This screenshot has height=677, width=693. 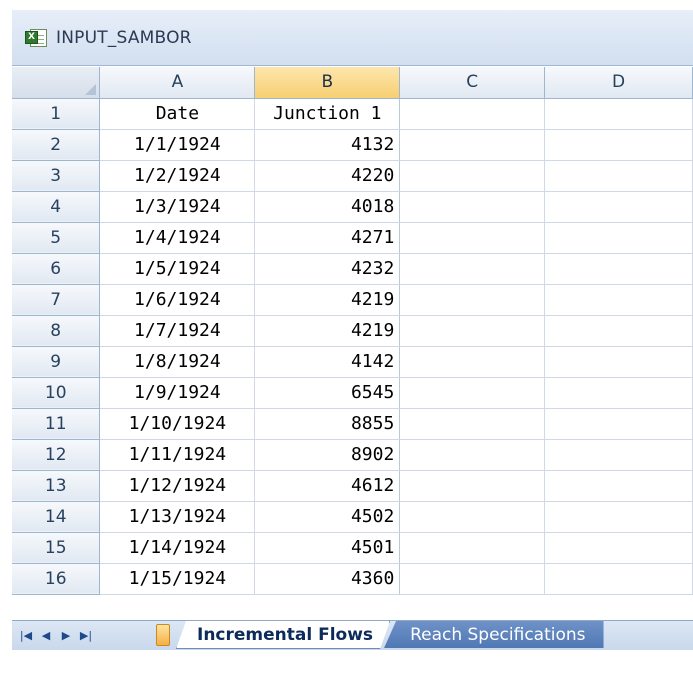 What do you see at coordinates (56, 145) in the screenshot?
I see `row-header: 2` at bounding box center [56, 145].